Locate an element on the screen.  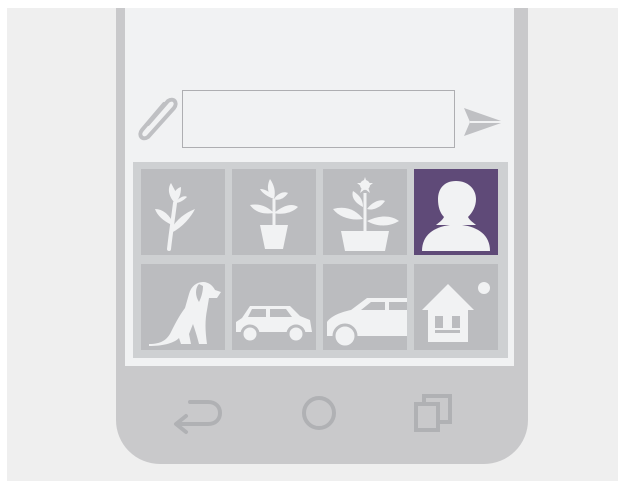
tile-planter is located at coordinates (365, 212).